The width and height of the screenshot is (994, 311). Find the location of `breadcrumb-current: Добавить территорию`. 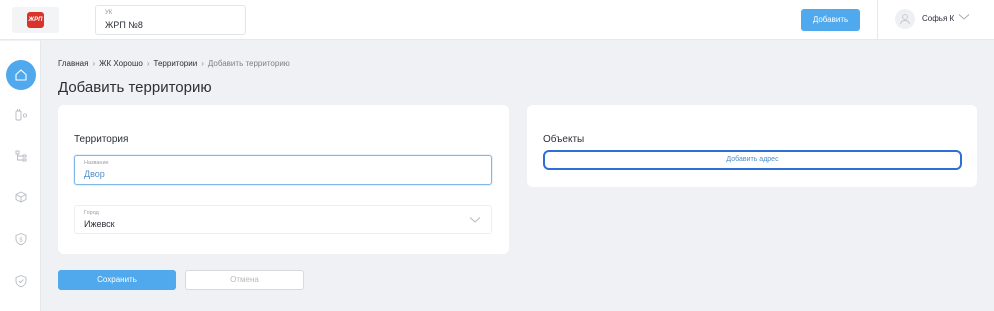

breadcrumb-current: Добавить территорию is located at coordinates (248, 63).